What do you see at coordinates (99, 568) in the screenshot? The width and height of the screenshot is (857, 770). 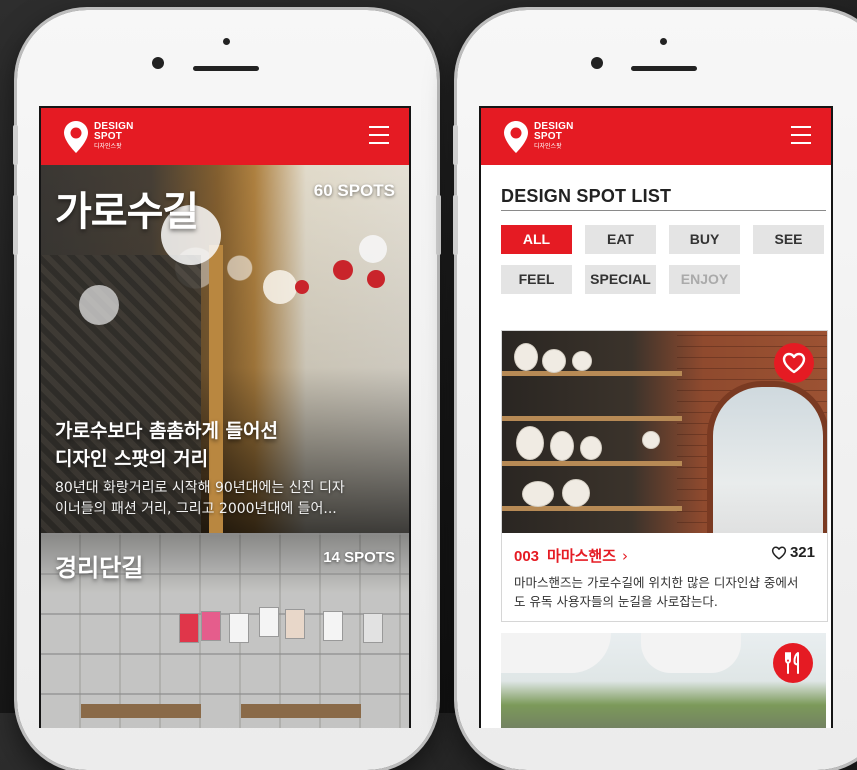 I see `street-title: 경리단길` at bounding box center [99, 568].